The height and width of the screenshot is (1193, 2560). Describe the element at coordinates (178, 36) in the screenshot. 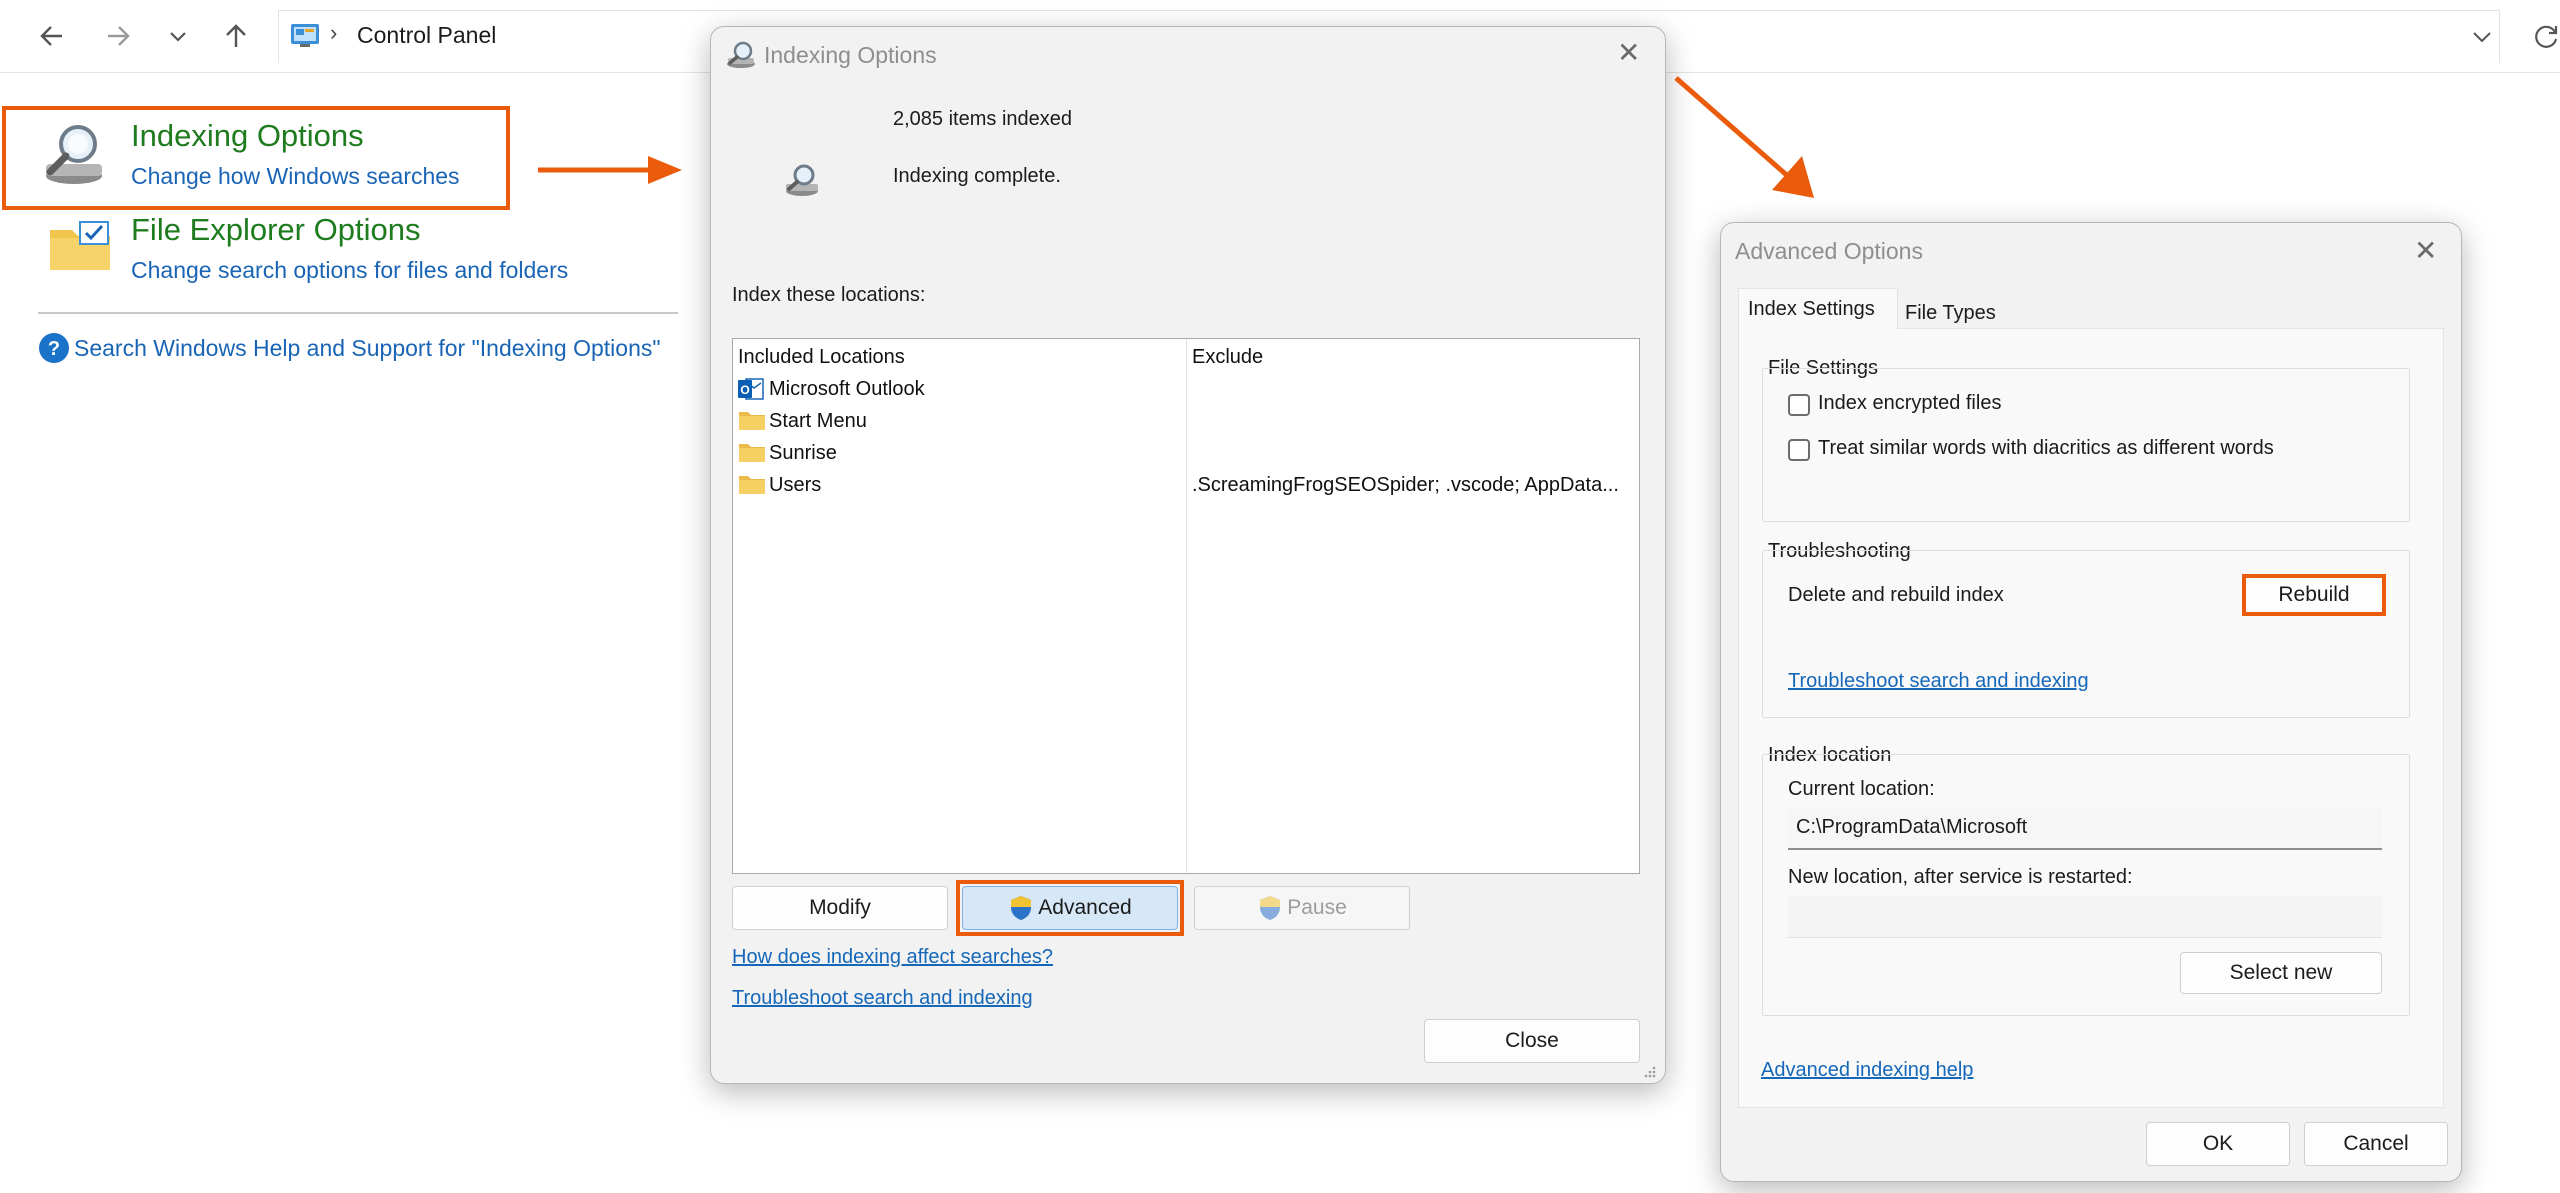

I see `recent-locations-chevron-icon` at that location.